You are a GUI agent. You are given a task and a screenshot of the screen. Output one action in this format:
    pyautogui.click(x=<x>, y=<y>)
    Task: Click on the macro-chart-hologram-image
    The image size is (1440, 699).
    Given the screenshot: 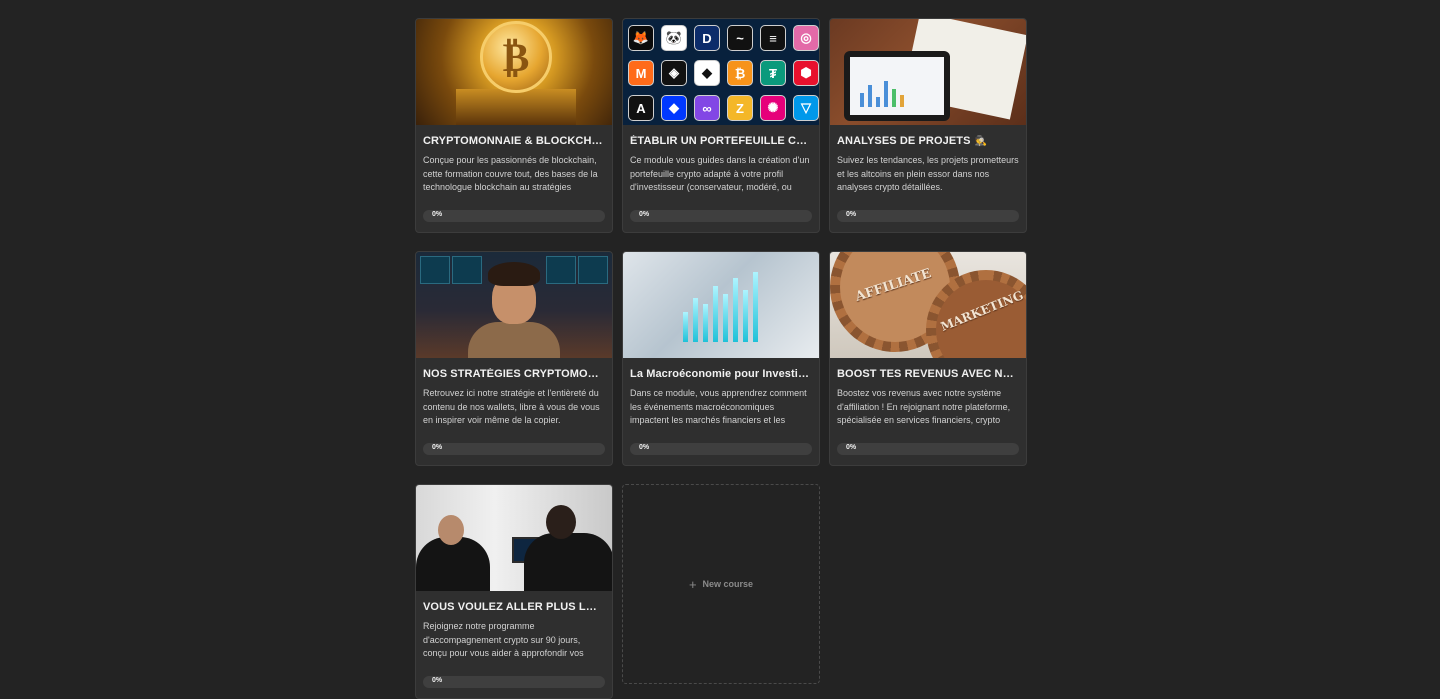 What is the action you would take?
    pyautogui.click(x=721, y=305)
    